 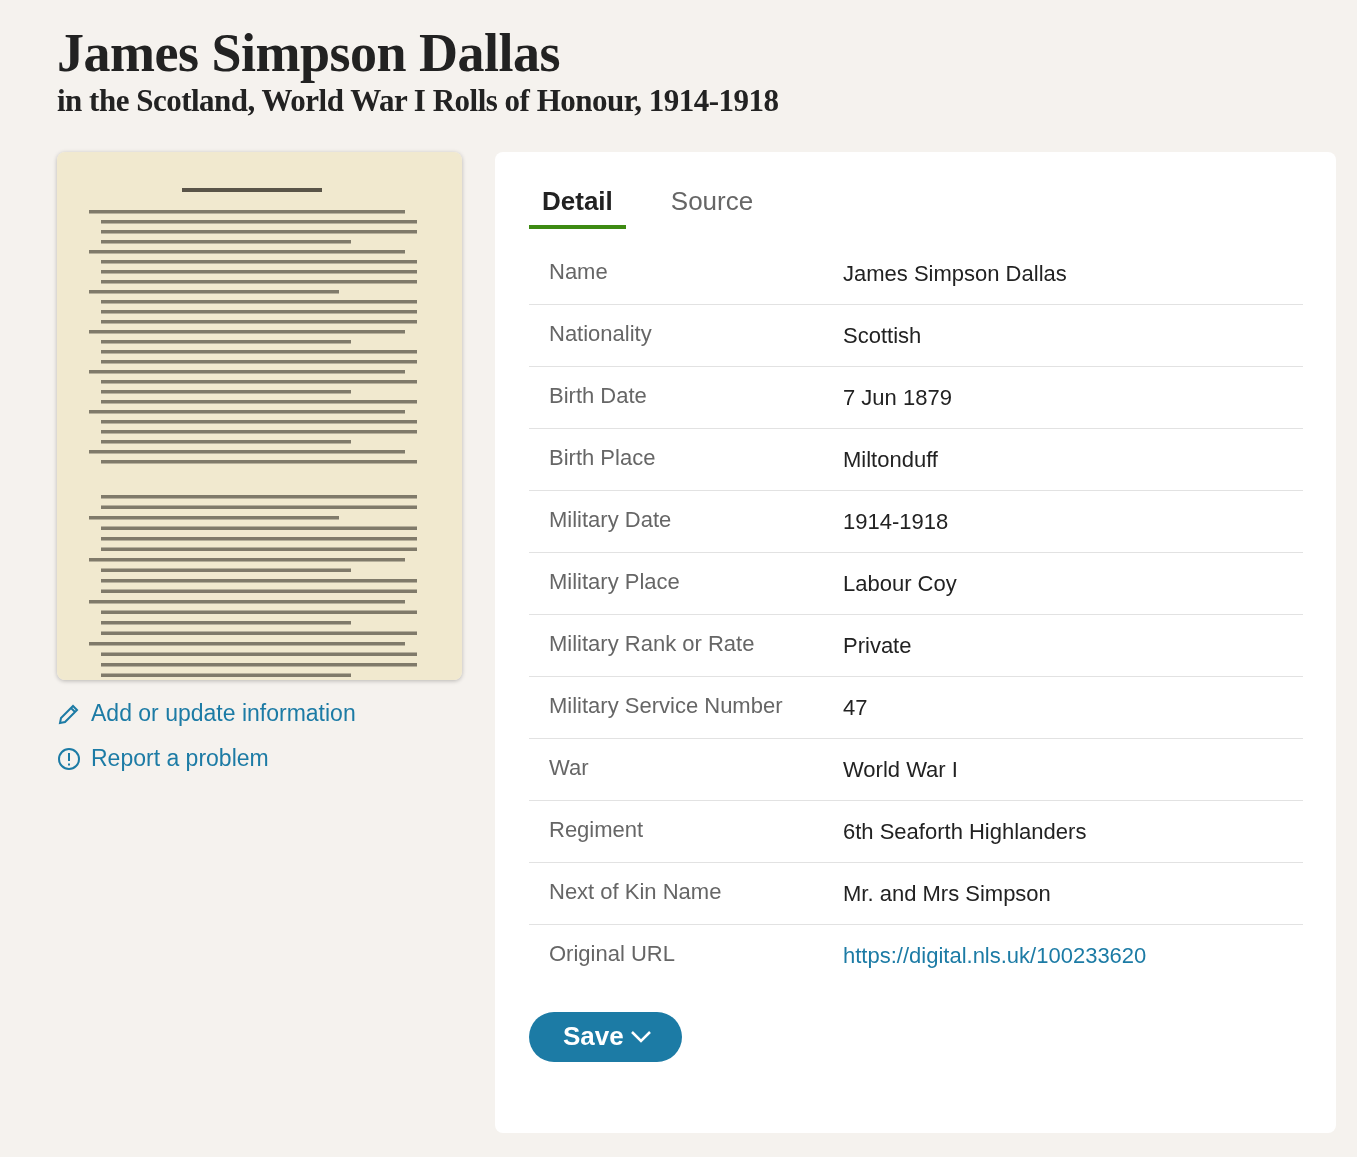 What do you see at coordinates (891, 460) in the screenshot?
I see `field-value: Miltonduff` at bounding box center [891, 460].